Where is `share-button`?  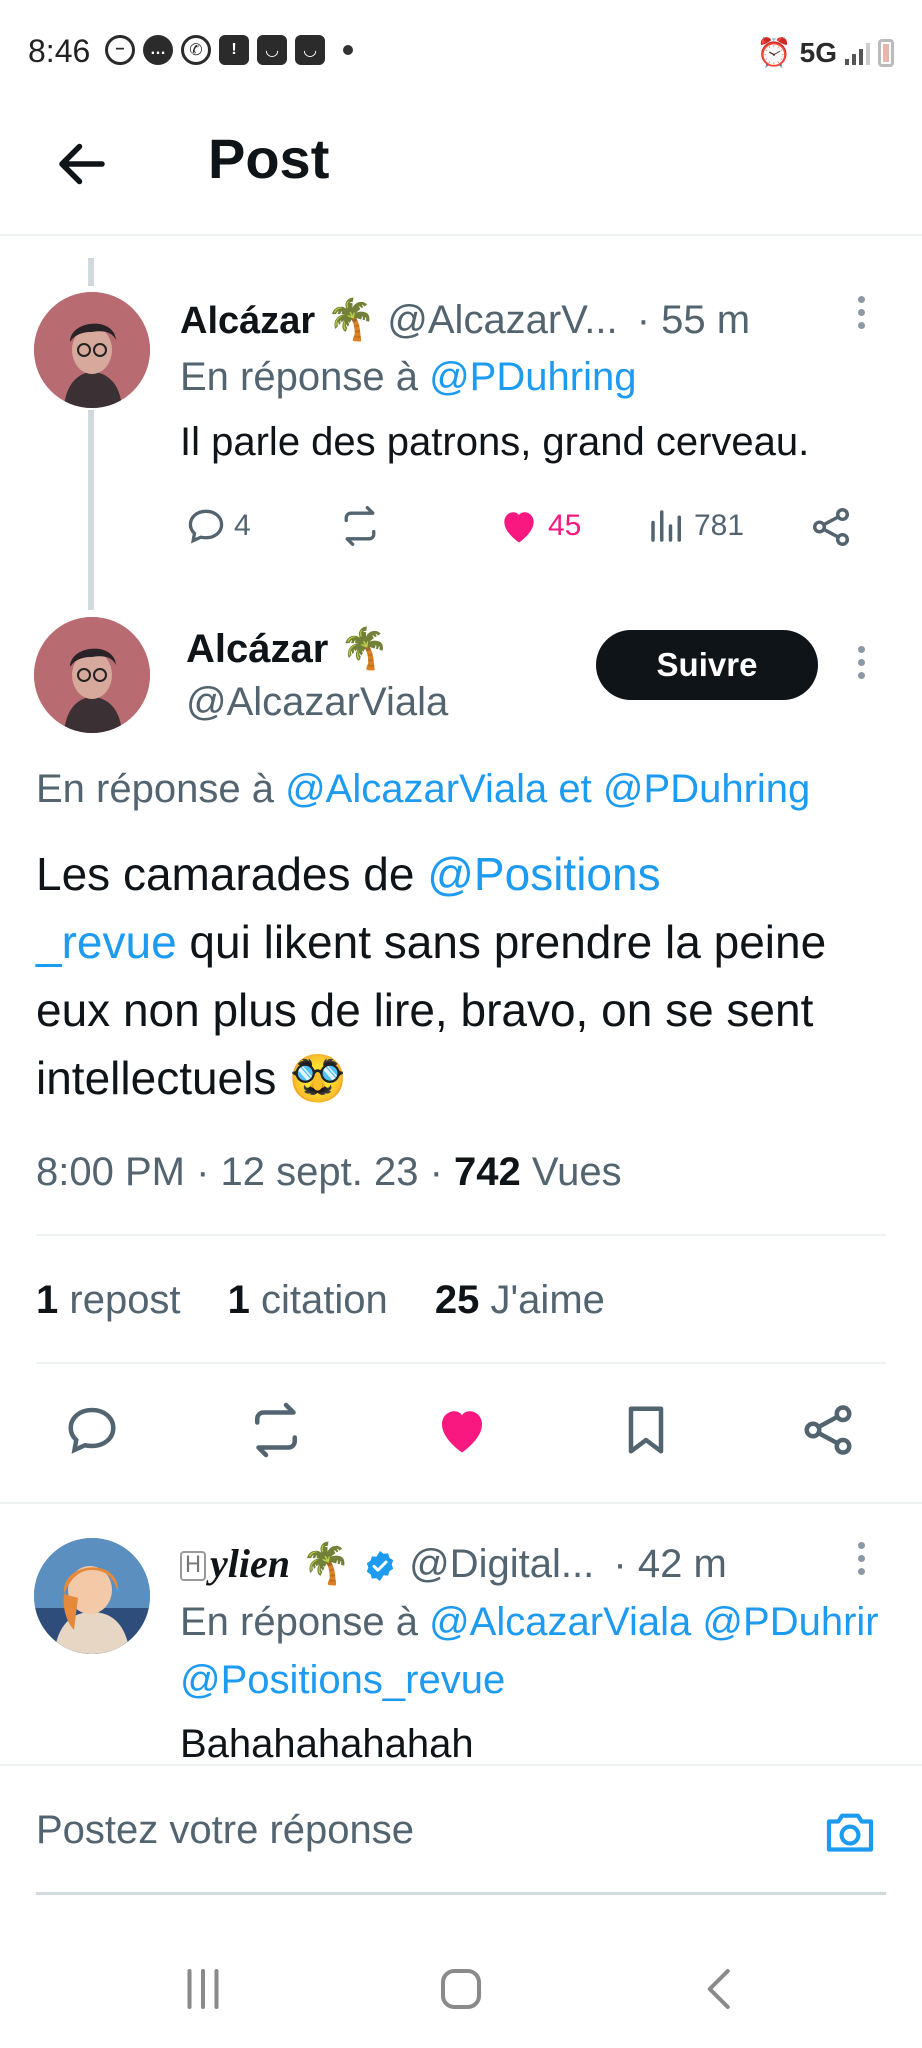 share-button is located at coordinates (831, 527).